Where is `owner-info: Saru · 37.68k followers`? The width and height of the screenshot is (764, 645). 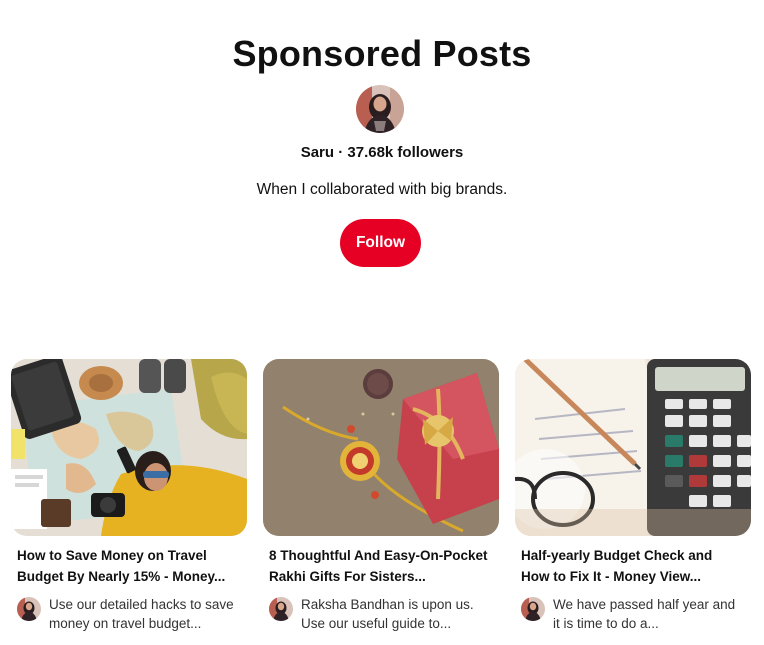
owner-info: Saru · 37.68k followers is located at coordinates (382, 153).